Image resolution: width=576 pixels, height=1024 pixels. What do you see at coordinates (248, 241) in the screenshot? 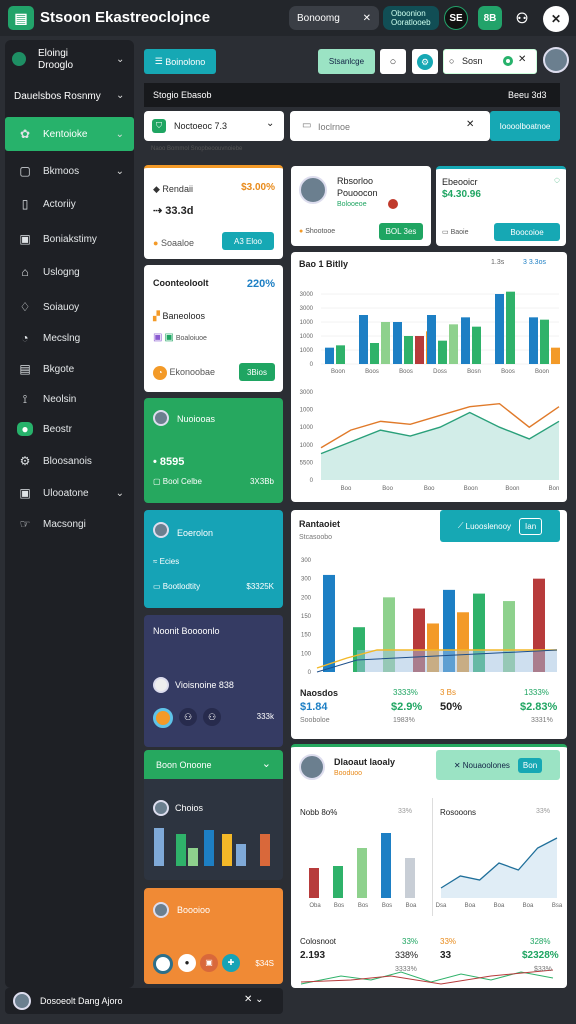
I see `card-button: A3 Eloo` at bounding box center [248, 241].